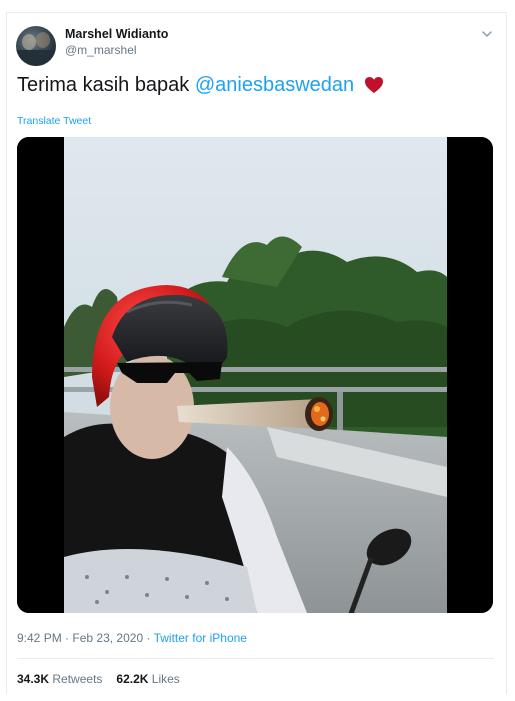 The width and height of the screenshot is (515, 701). I want to click on mention-link: @aniesbaswedan, so click(274, 85).